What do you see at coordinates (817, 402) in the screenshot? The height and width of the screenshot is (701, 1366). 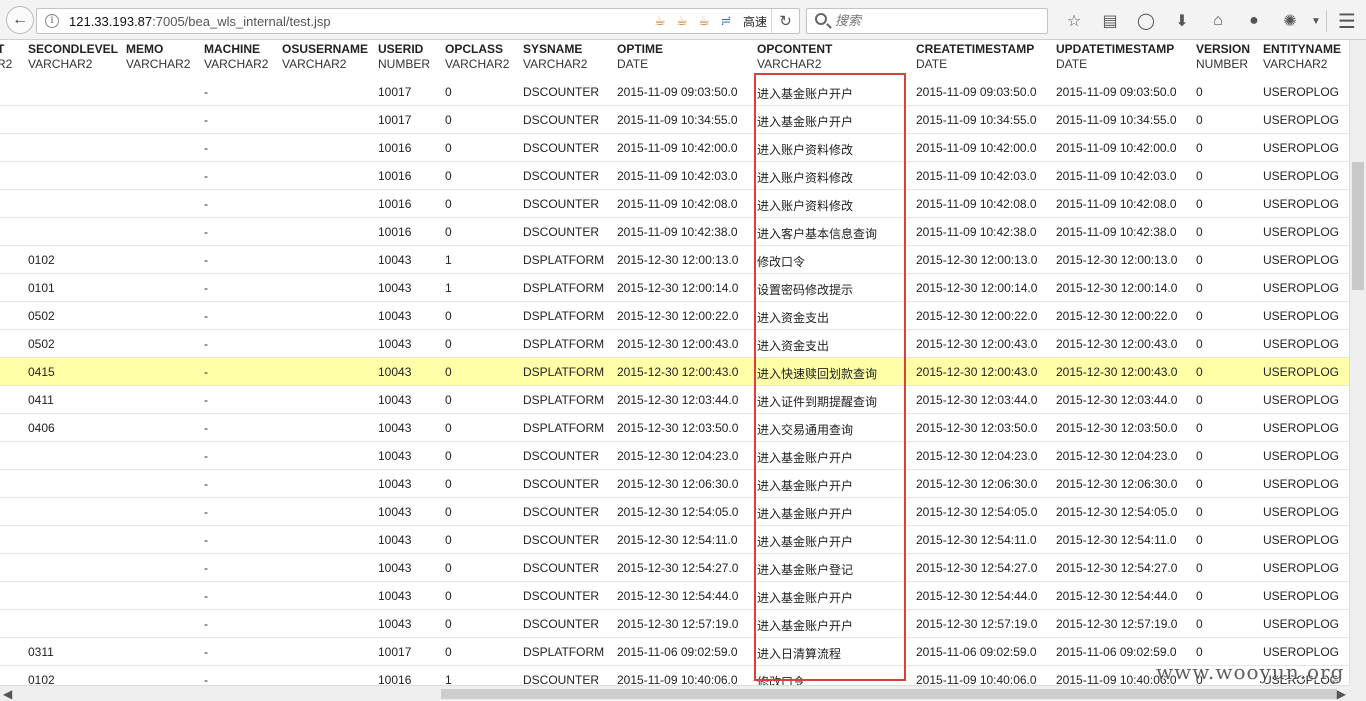 I see `table-cell: 进入证件到期提醒查询` at bounding box center [817, 402].